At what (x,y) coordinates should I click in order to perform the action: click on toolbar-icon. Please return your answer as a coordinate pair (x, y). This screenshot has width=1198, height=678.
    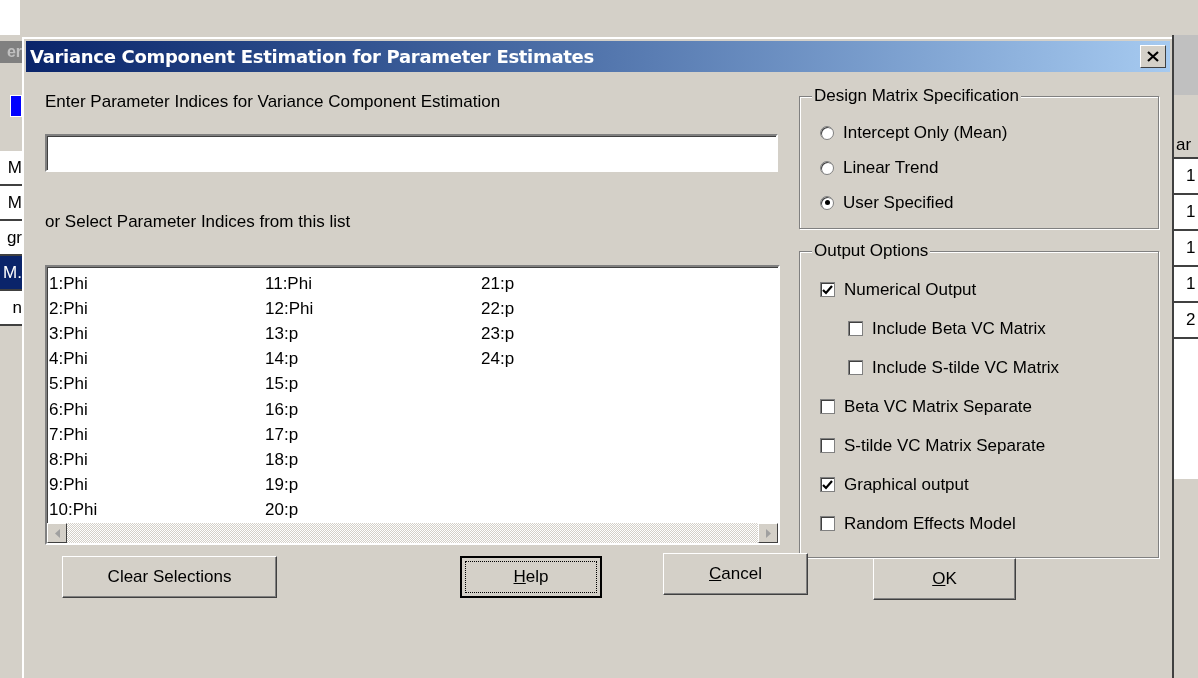
    Looking at the image, I should click on (16, 106).